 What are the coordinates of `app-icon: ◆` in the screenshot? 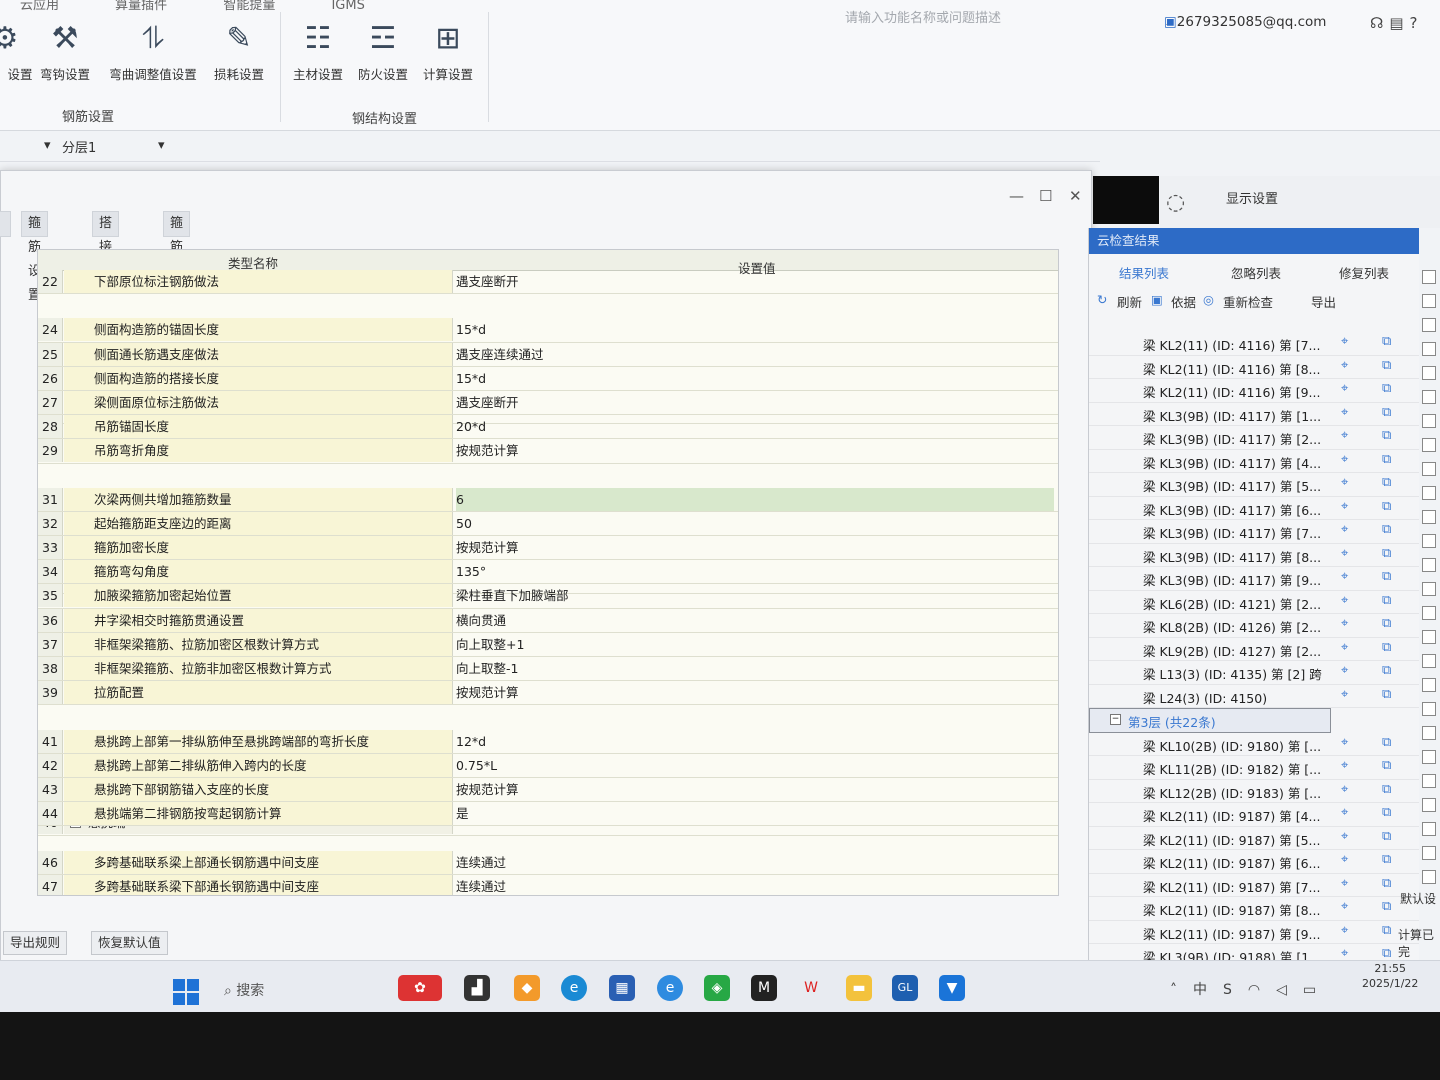 It's located at (527, 988).